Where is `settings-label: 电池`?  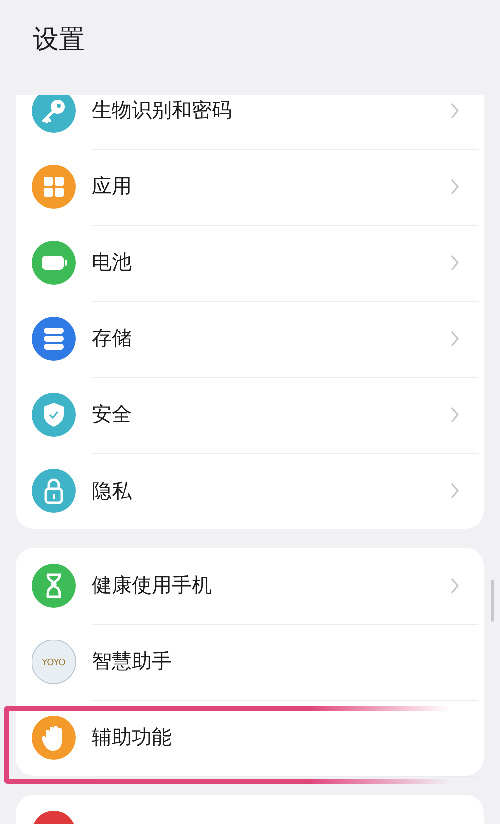 settings-label: 电池 is located at coordinates (112, 262).